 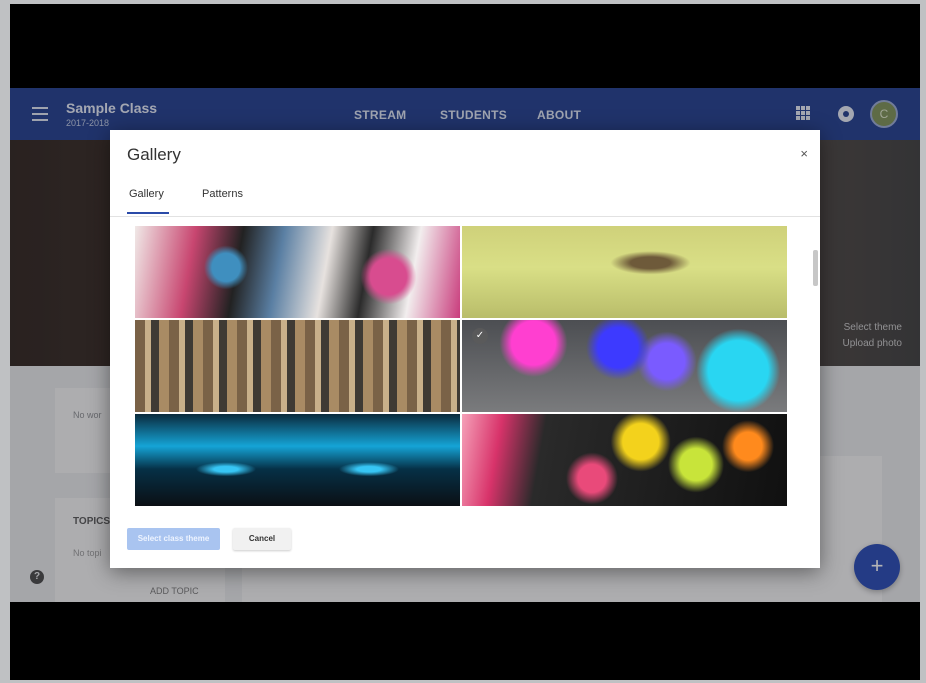 What do you see at coordinates (297, 366) in the screenshot?
I see `paint-brushes-image` at bounding box center [297, 366].